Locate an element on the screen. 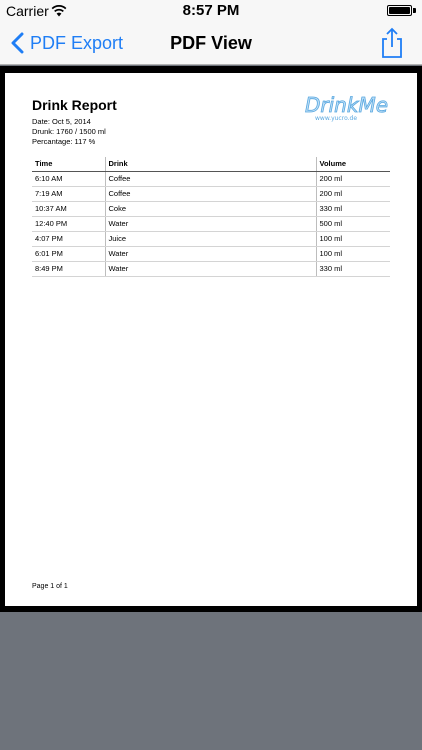 Image resolution: width=422 pixels, height=750 pixels. share-icon is located at coordinates (392, 43).